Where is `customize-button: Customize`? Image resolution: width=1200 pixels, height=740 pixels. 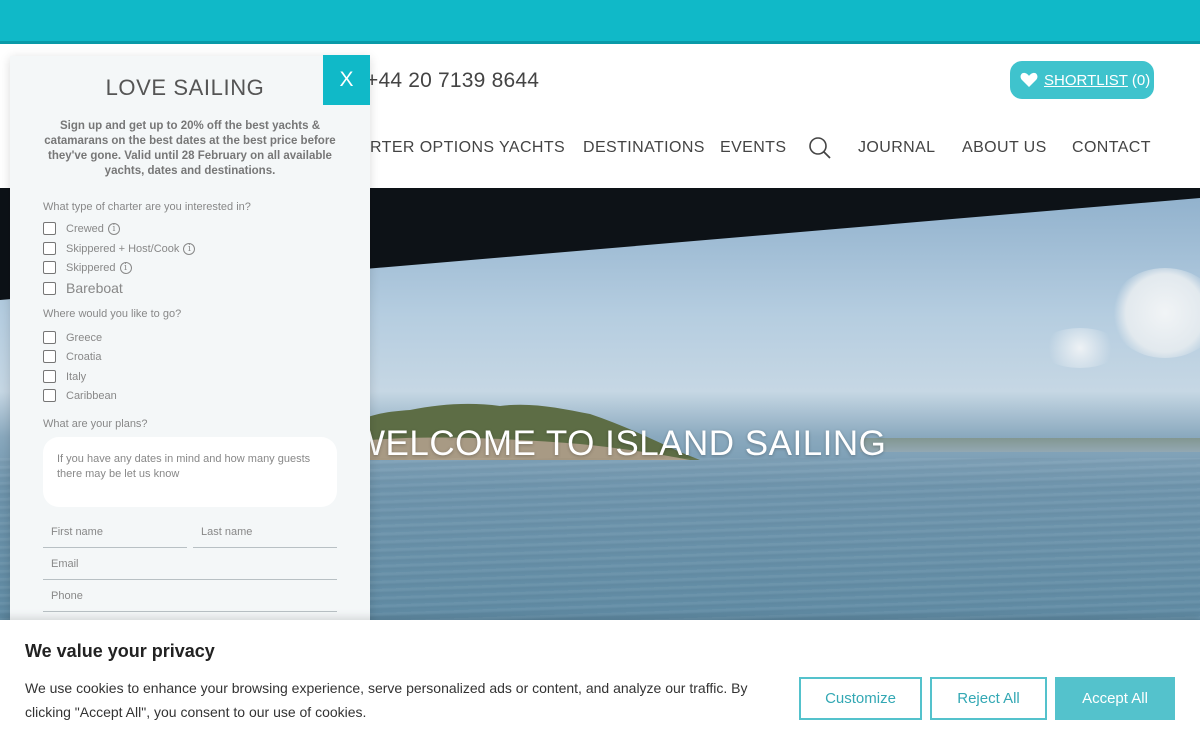 customize-button: Customize is located at coordinates (860, 698).